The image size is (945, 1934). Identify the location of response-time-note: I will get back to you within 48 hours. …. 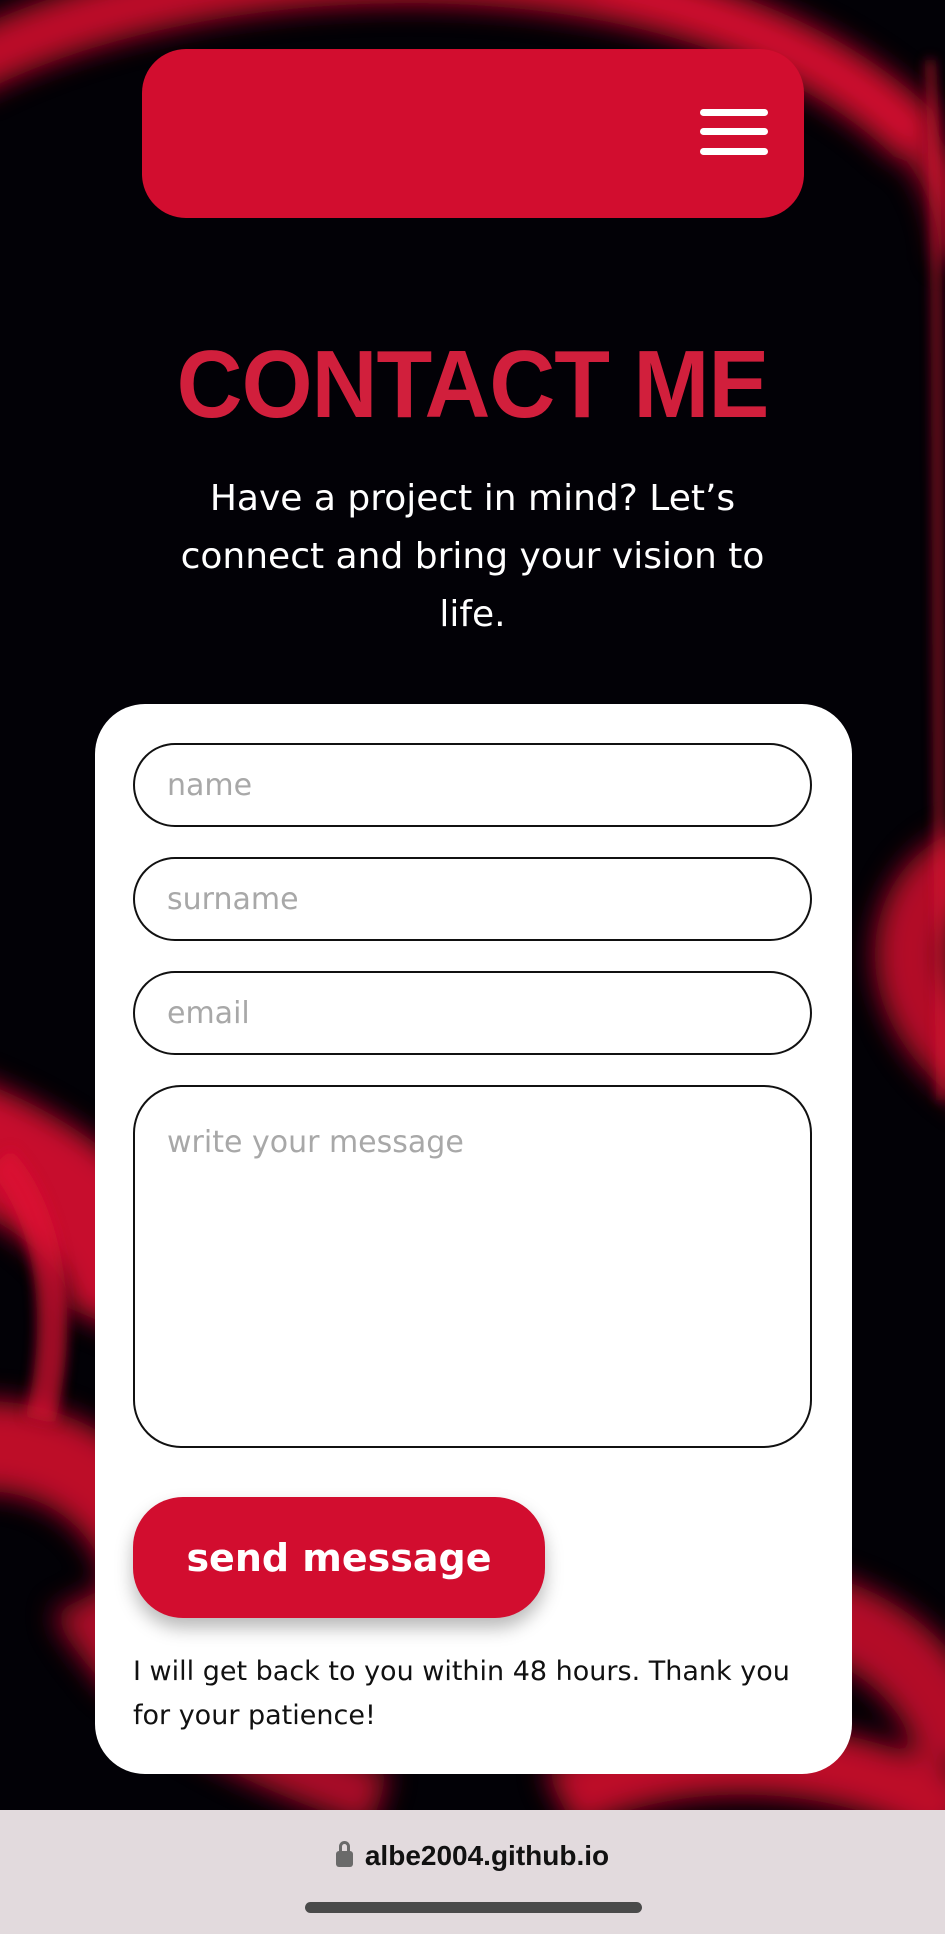
(461, 1693).